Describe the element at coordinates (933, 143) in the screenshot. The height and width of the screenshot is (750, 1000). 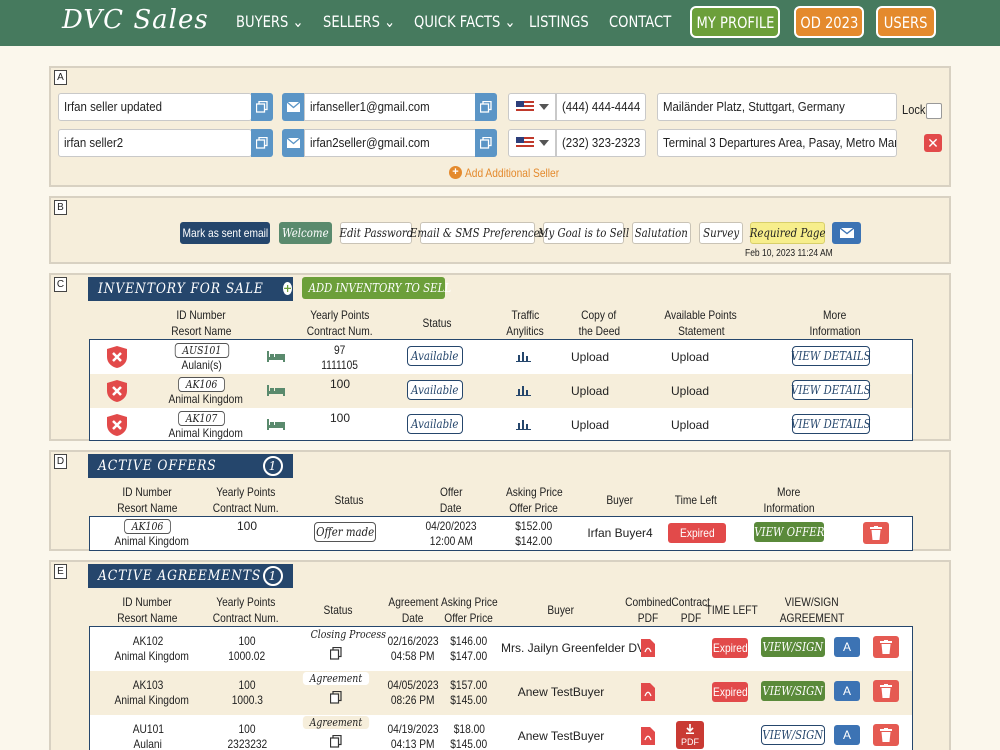
I see `remove-seller-icon: ✕` at that location.